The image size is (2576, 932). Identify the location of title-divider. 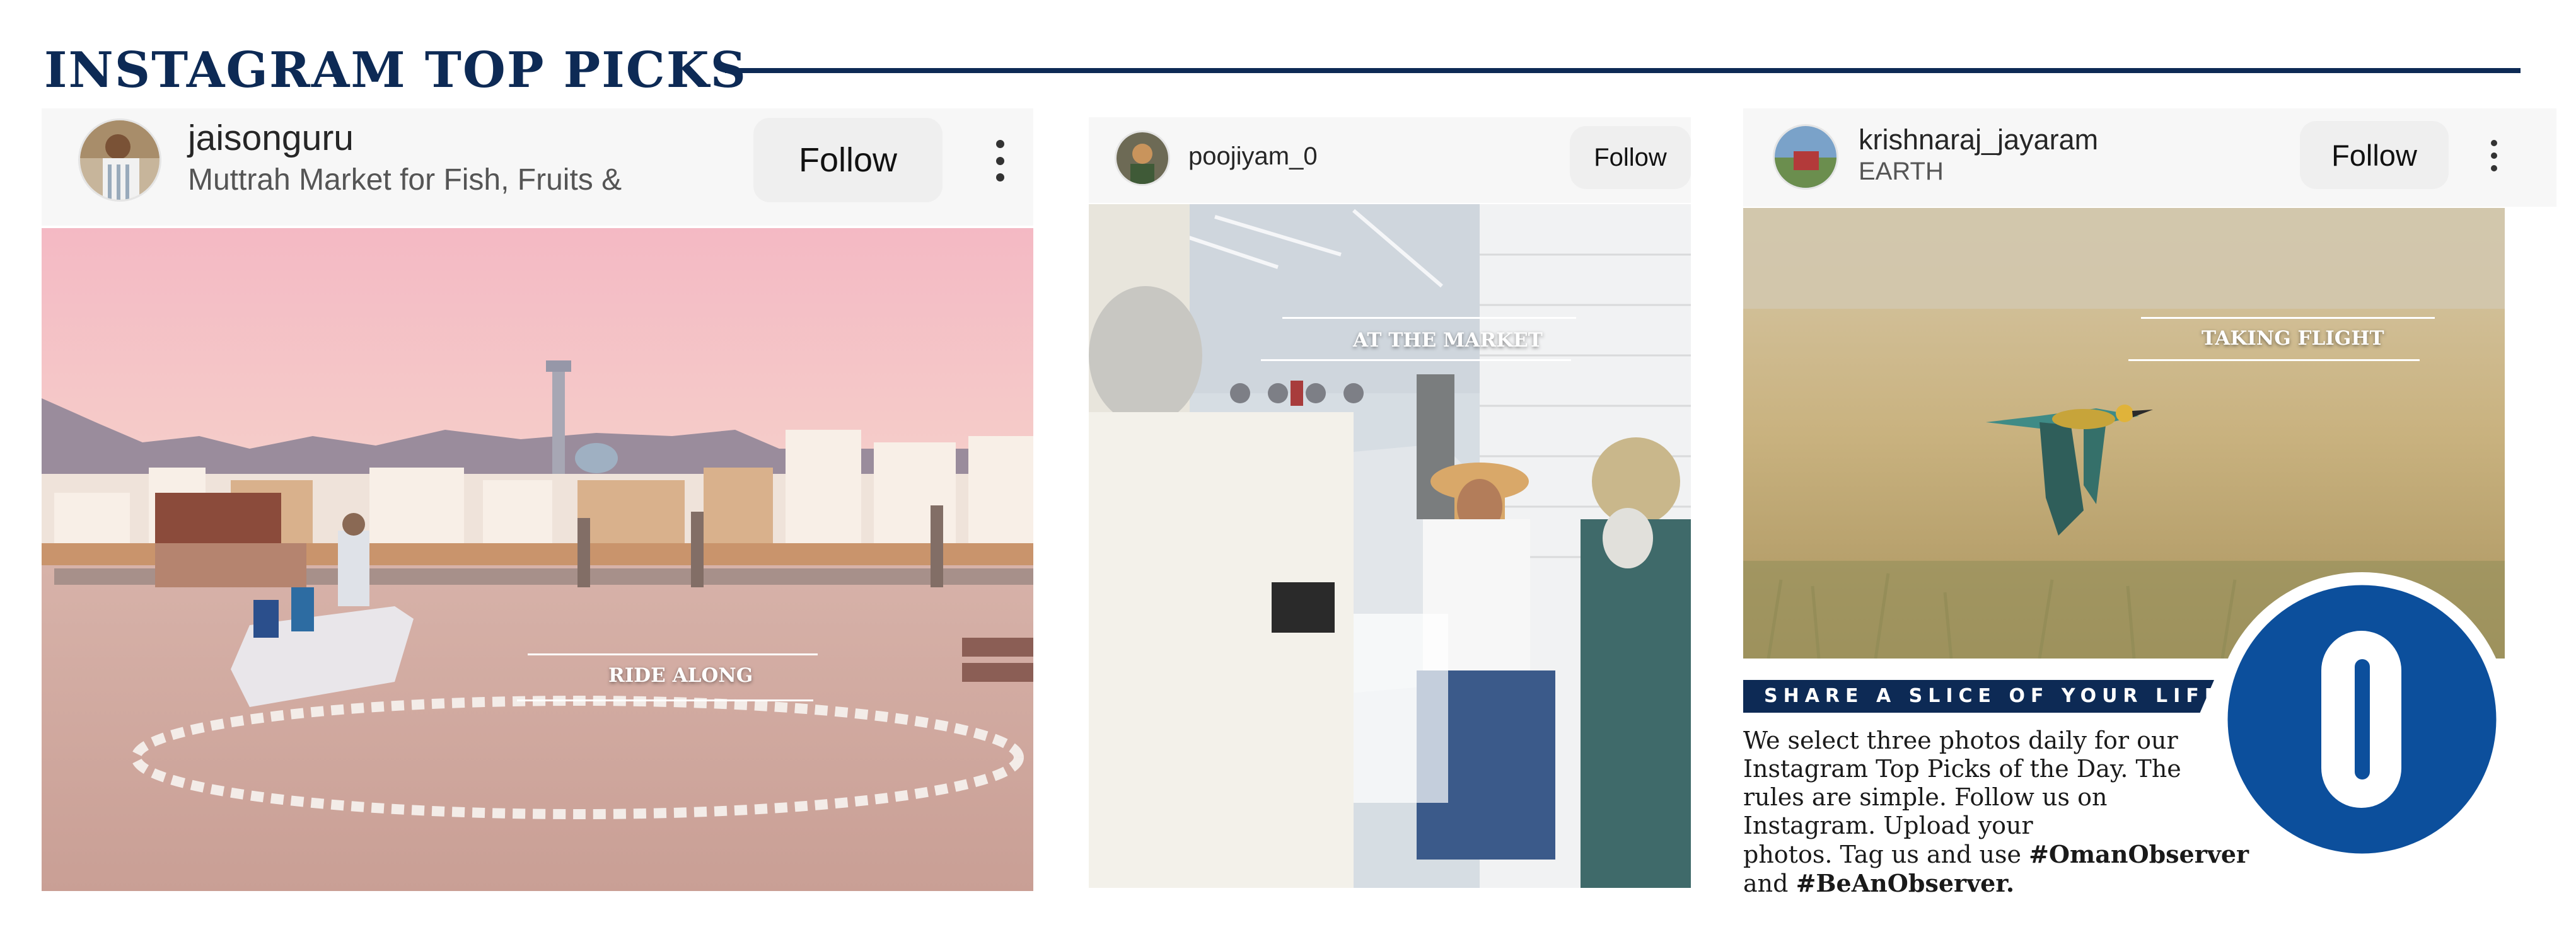
(1623, 70).